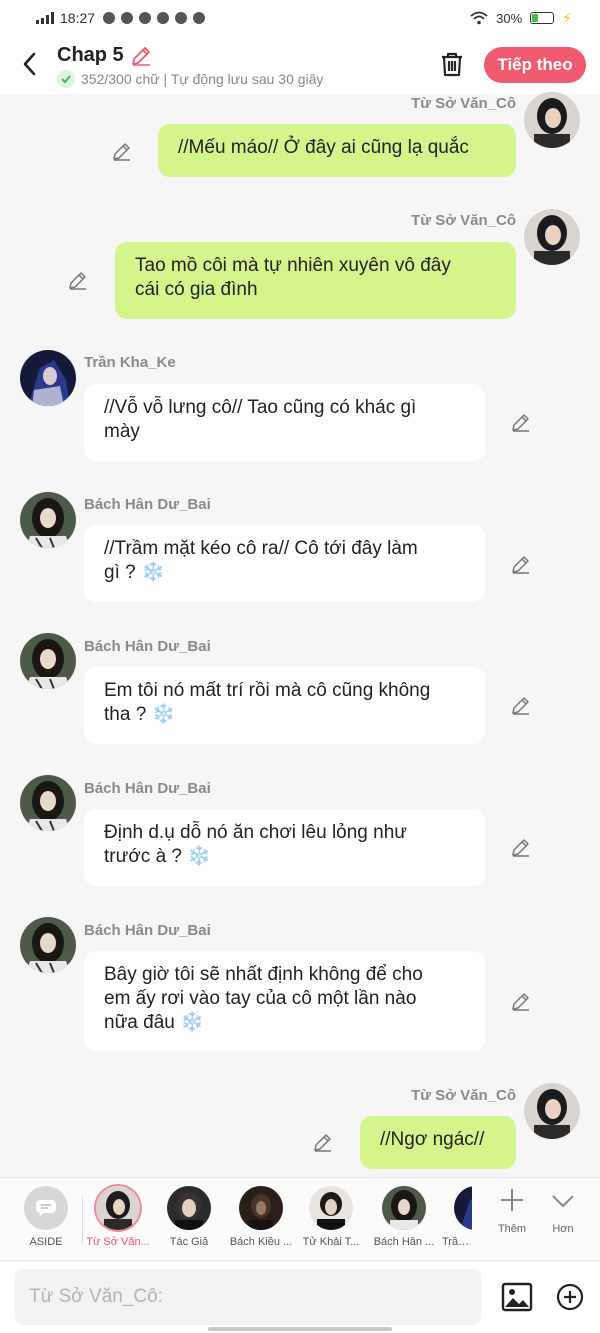 This screenshot has width=600, height=1333. Describe the element at coordinates (82, 1220) in the screenshot. I see `divider` at that location.